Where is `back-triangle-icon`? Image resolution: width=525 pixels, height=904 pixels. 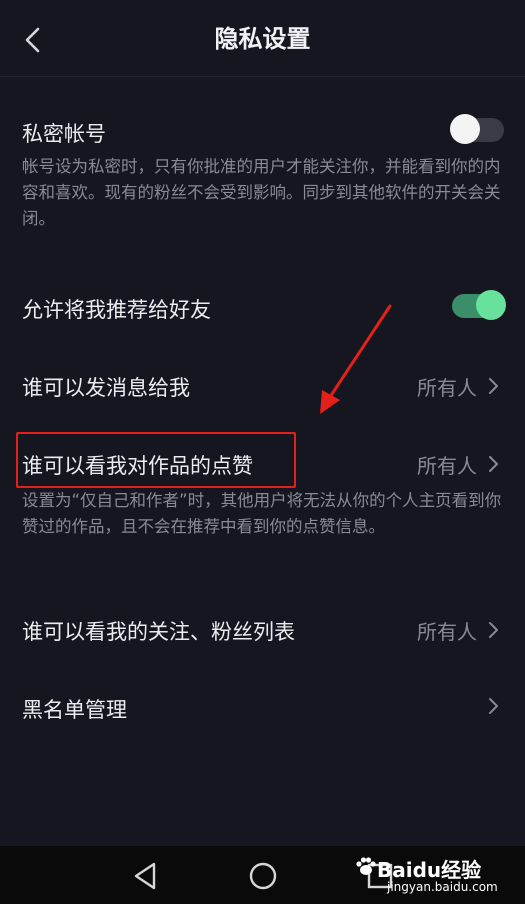 back-triangle-icon is located at coordinates (146, 876).